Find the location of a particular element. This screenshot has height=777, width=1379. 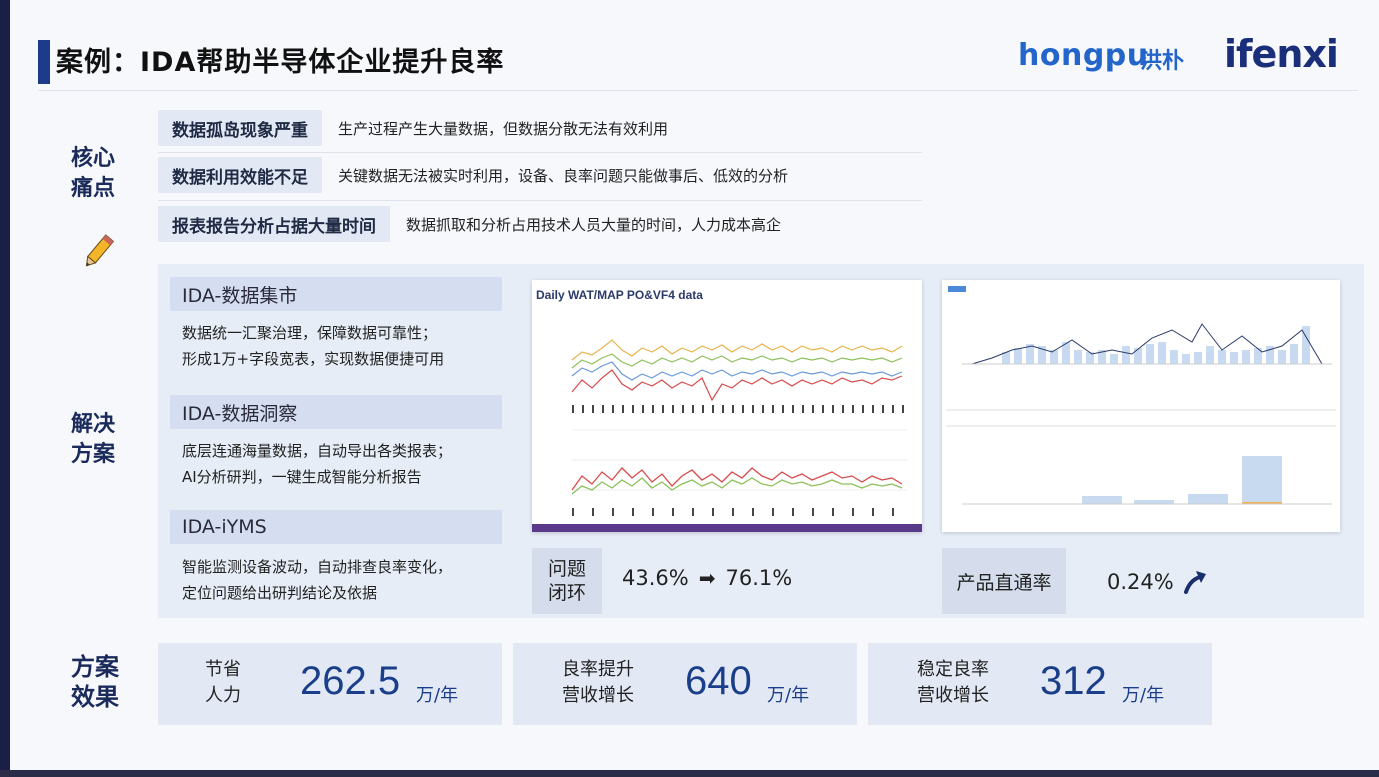

left-window-edge is located at coordinates (5, 388).